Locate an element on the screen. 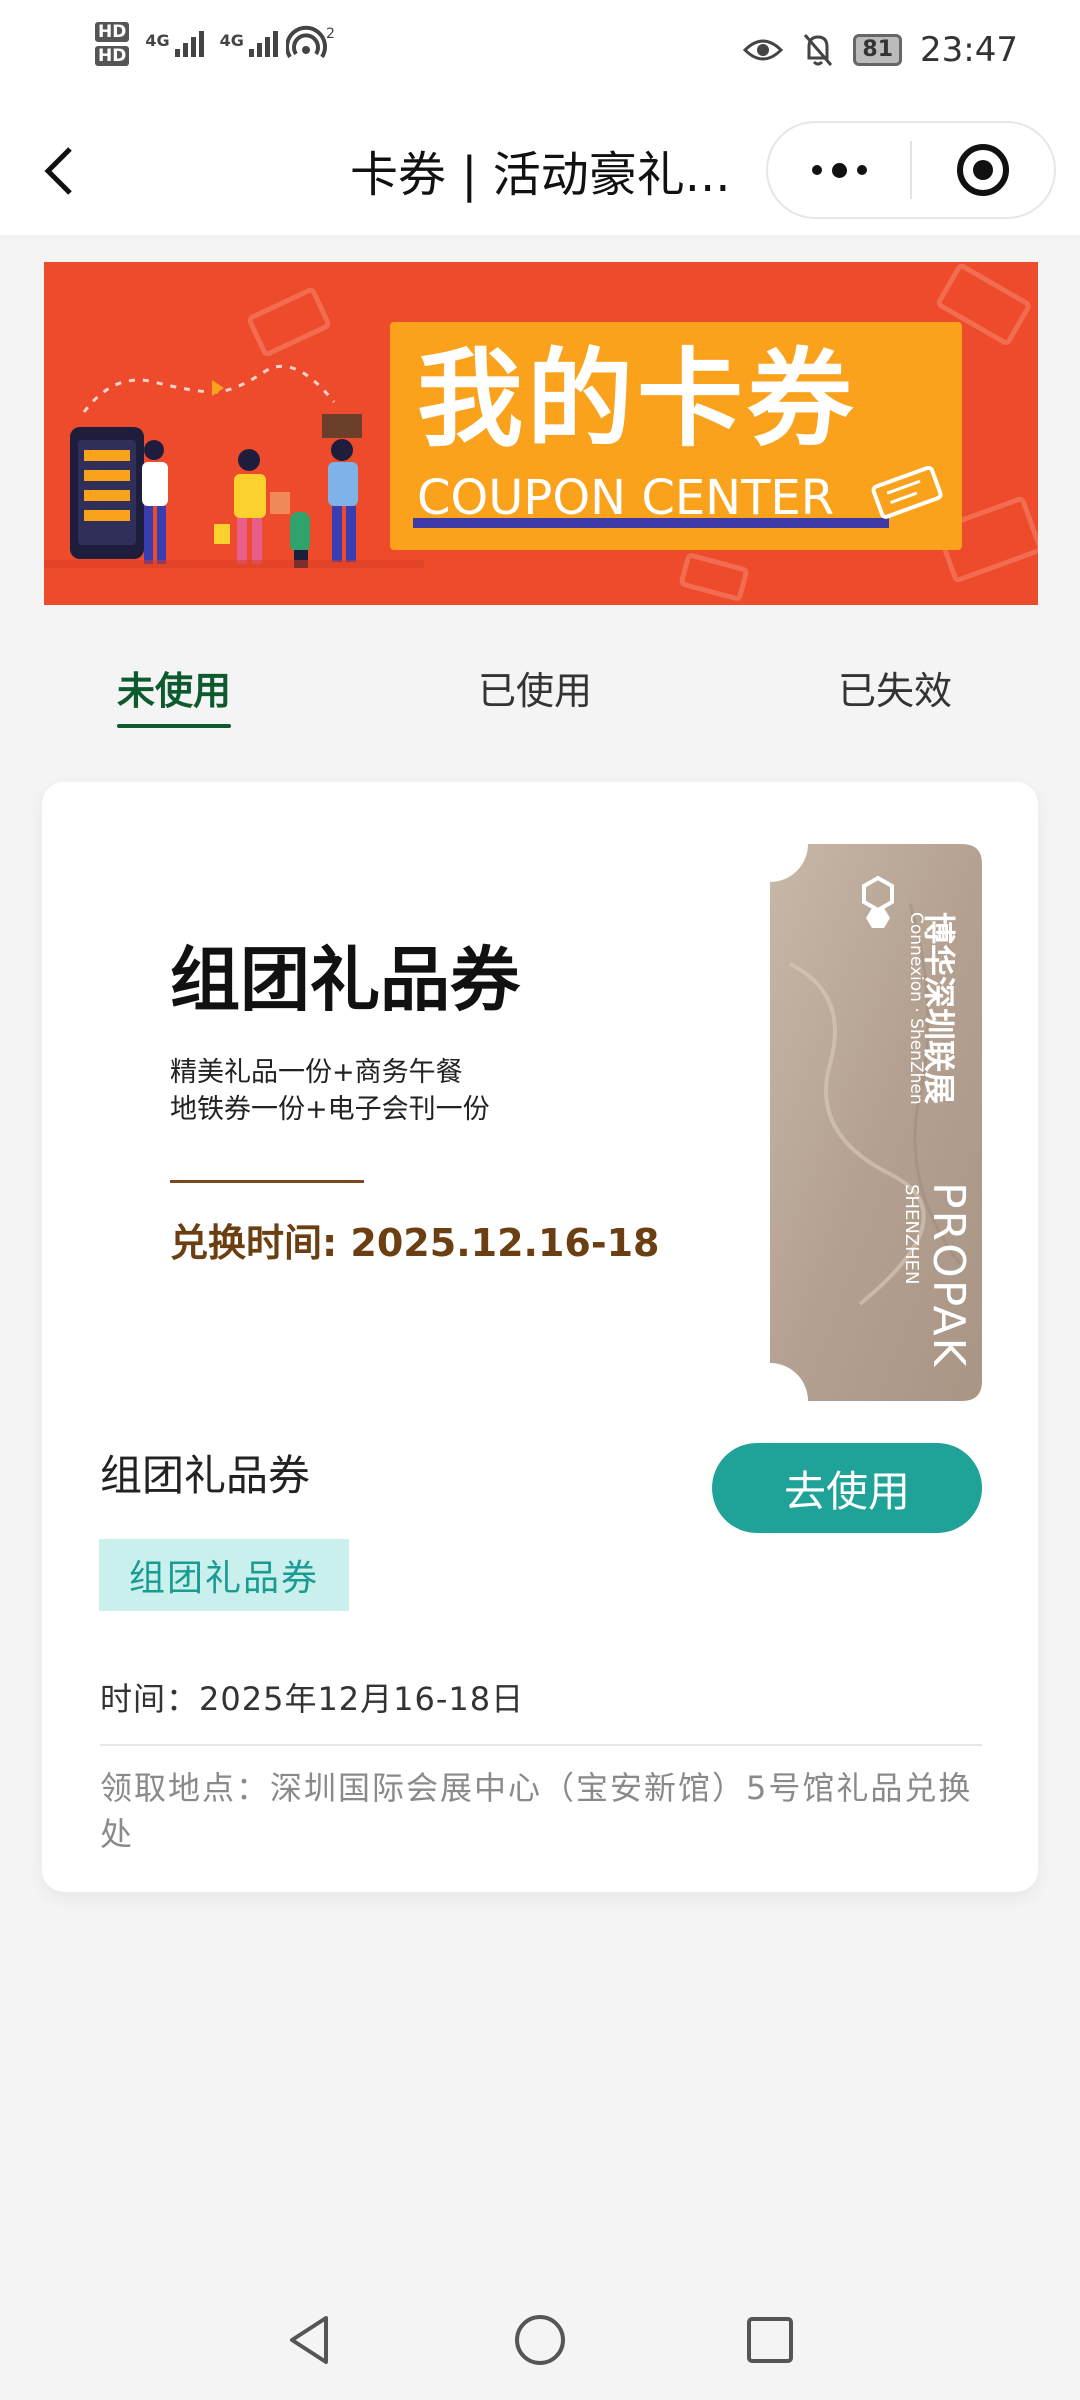 The width and height of the screenshot is (1080, 2400). tab-used: 已使用 is located at coordinates (535, 687).